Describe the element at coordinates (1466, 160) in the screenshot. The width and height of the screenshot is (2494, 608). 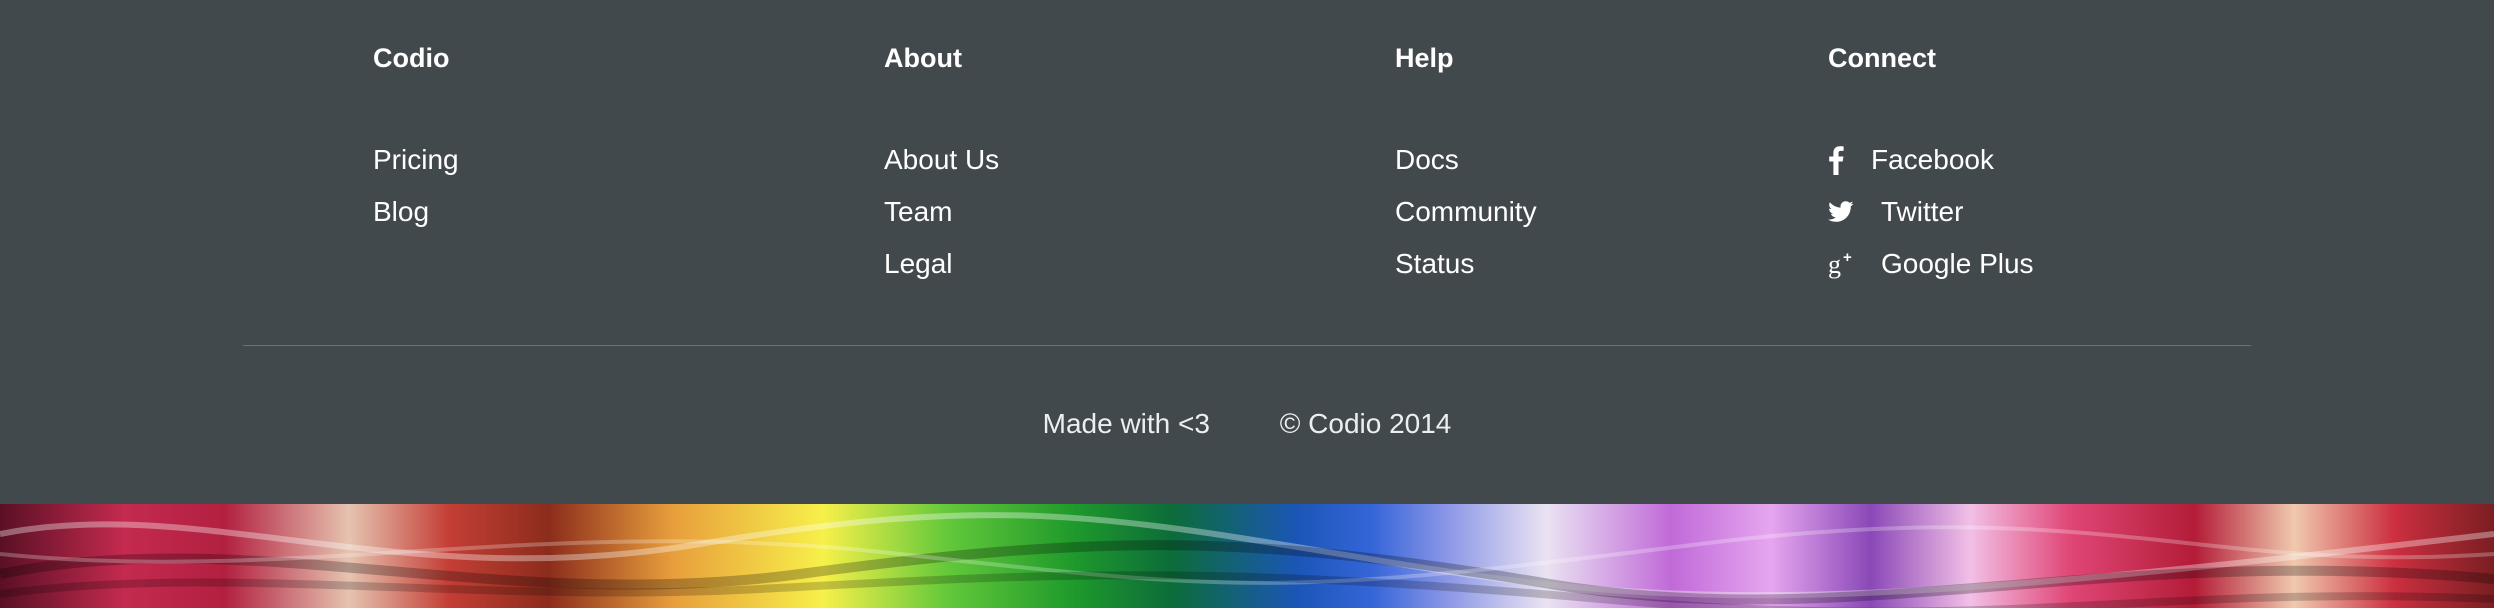
I see `footer-link-docs: Docs` at that location.